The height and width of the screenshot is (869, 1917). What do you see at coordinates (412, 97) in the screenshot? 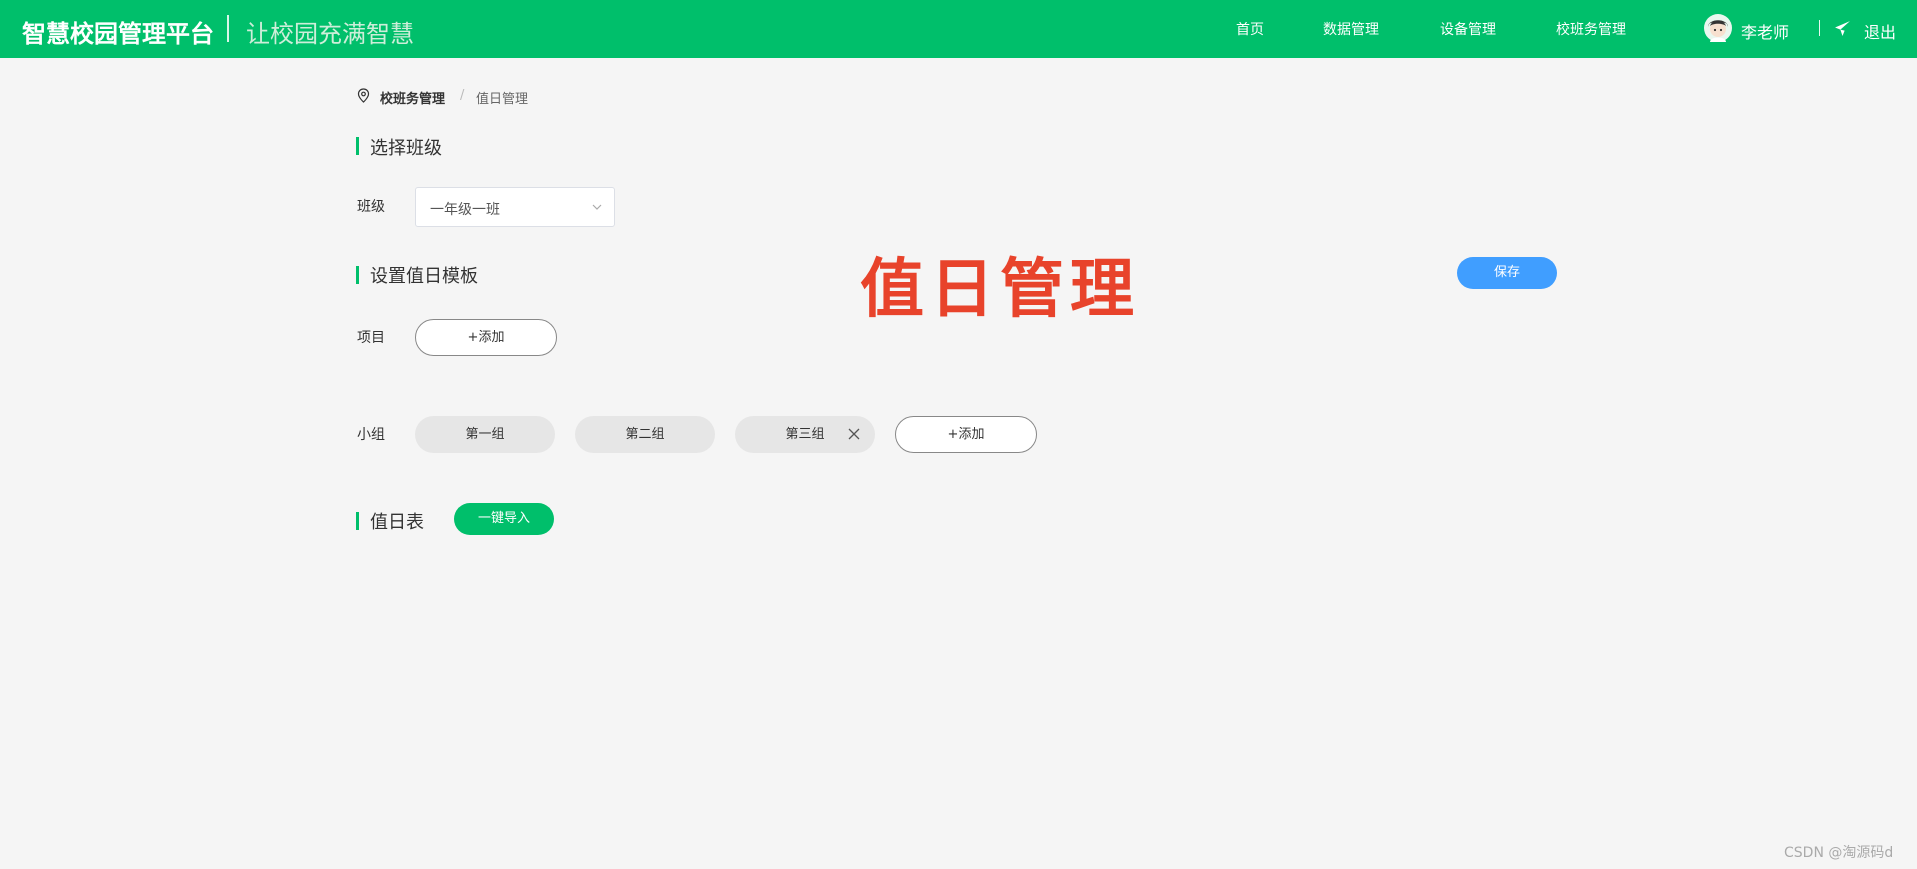
I see `breadcrumb-item-school-class-management: 校班务管理` at bounding box center [412, 97].